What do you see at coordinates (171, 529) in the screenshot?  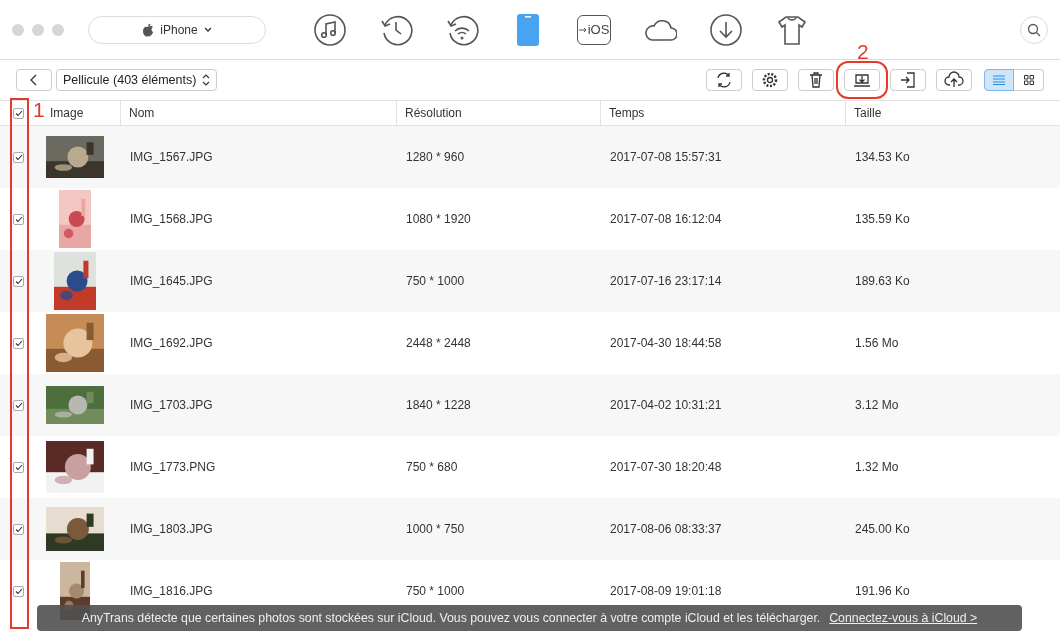 I see `table-cell-text: IMG_1803.JPG` at bounding box center [171, 529].